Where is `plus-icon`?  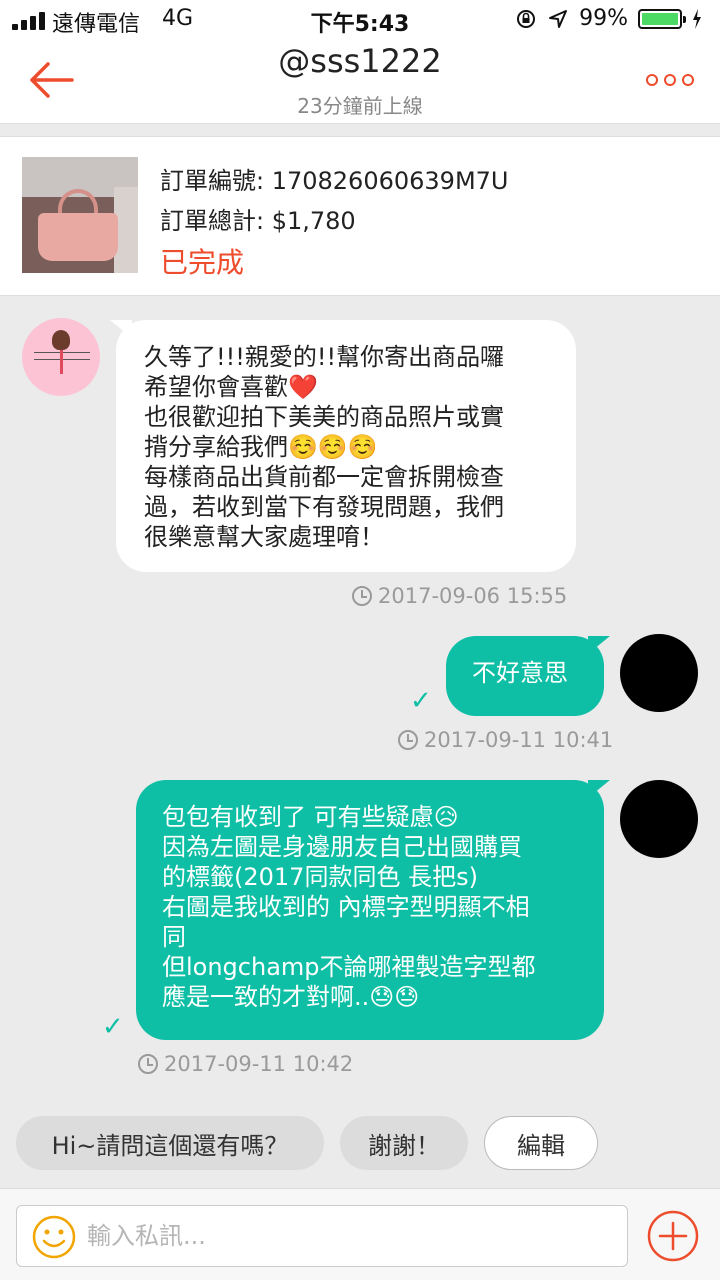
plus-icon is located at coordinates (673, 1236).